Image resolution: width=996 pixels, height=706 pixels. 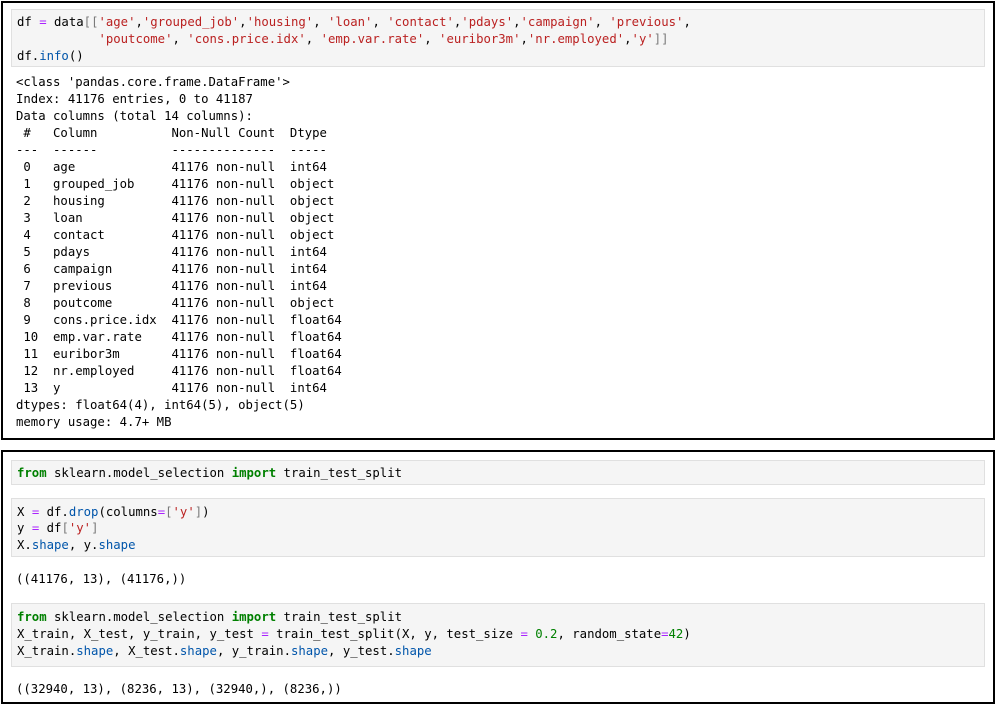 What do you see at coordinates (76, 545) in the screenshot?
I see `code-line: X.shape, y.shape` at bounding box center [76, 545].